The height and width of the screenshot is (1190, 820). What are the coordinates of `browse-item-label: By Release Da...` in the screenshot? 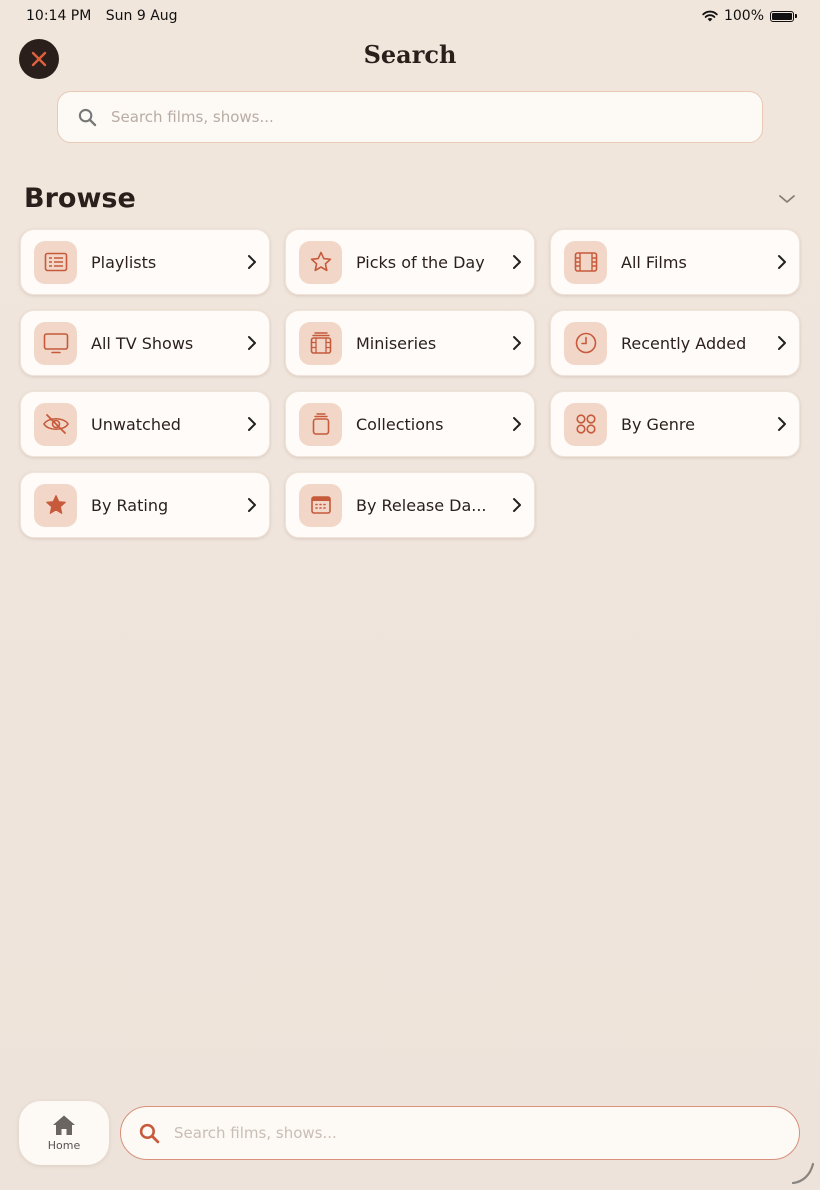 It's located at (421, 505).